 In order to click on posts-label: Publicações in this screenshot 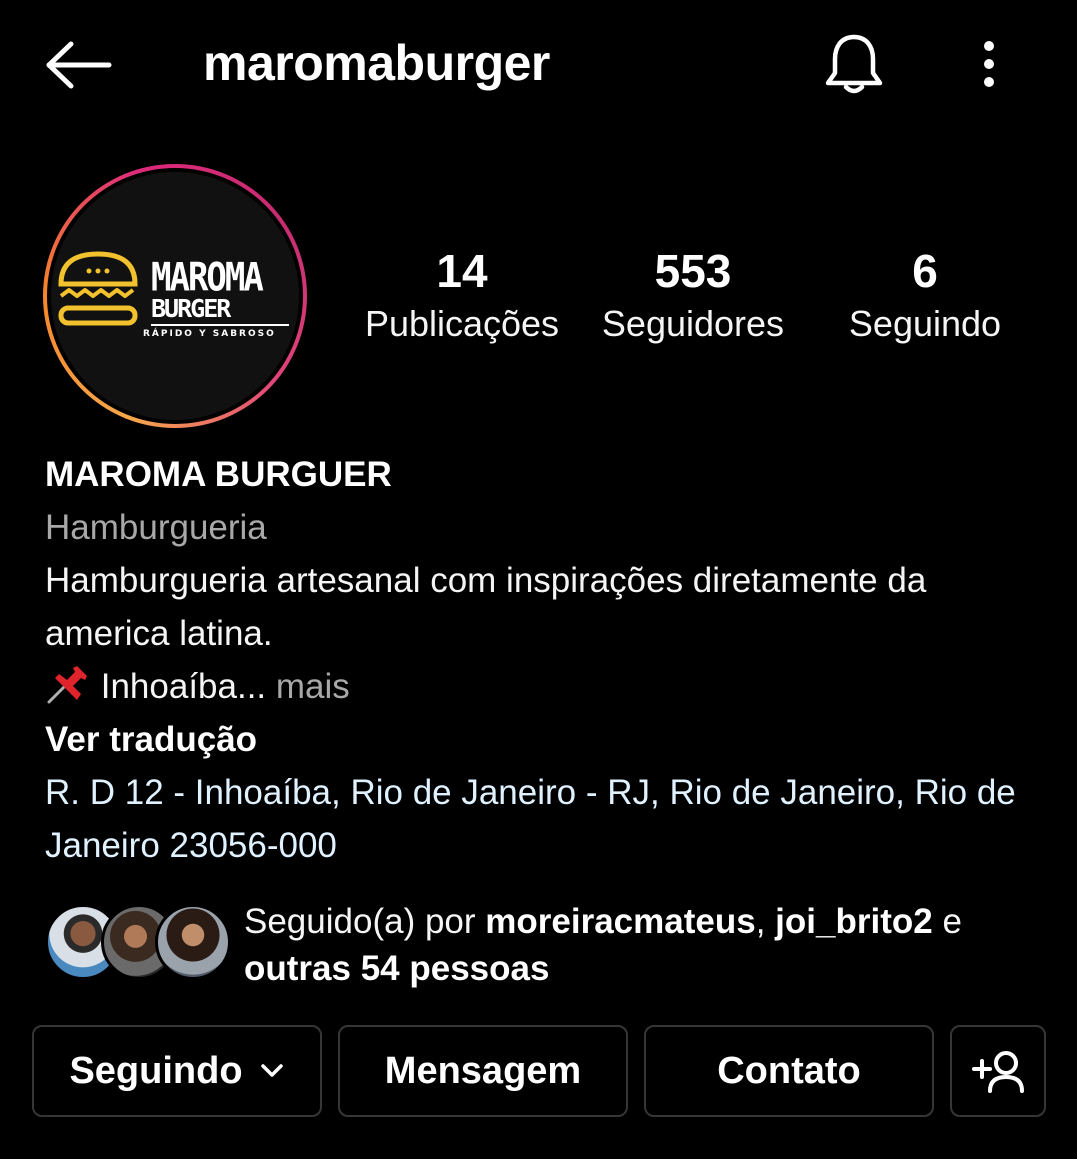, I will do `click(462, 323)`.